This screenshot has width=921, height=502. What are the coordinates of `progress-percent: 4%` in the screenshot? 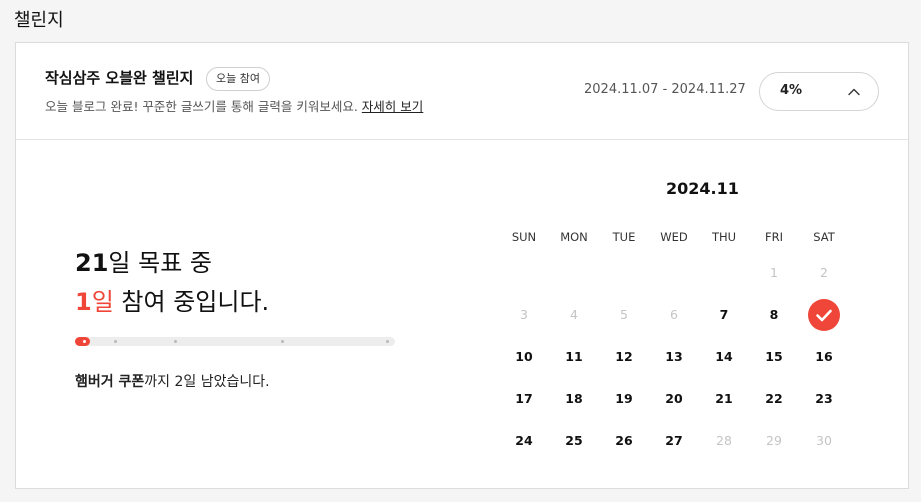 It's located at (791, 90).